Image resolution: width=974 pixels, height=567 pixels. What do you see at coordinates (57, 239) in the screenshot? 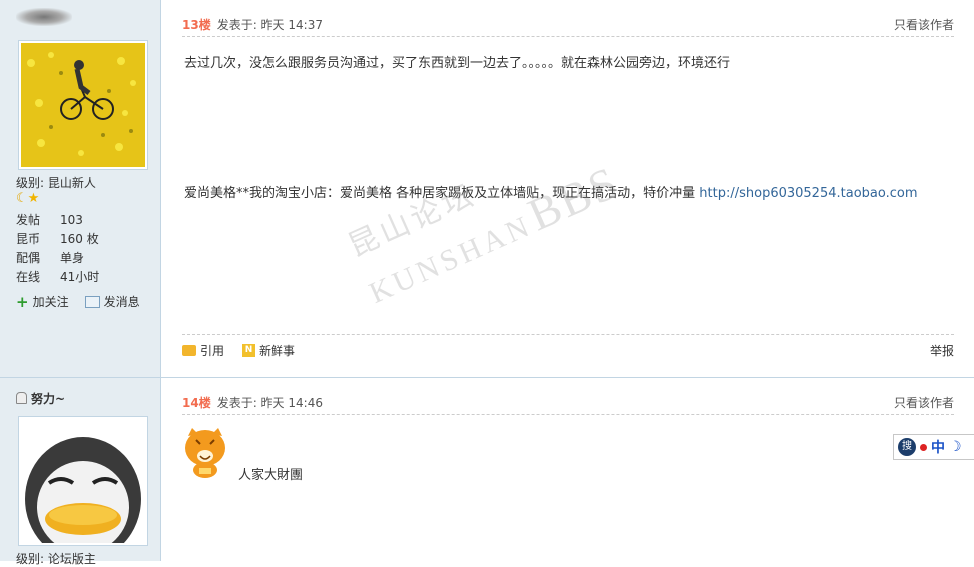
I see `stat-coins: 昆币 160 枚` at bounding box center [57, 239].